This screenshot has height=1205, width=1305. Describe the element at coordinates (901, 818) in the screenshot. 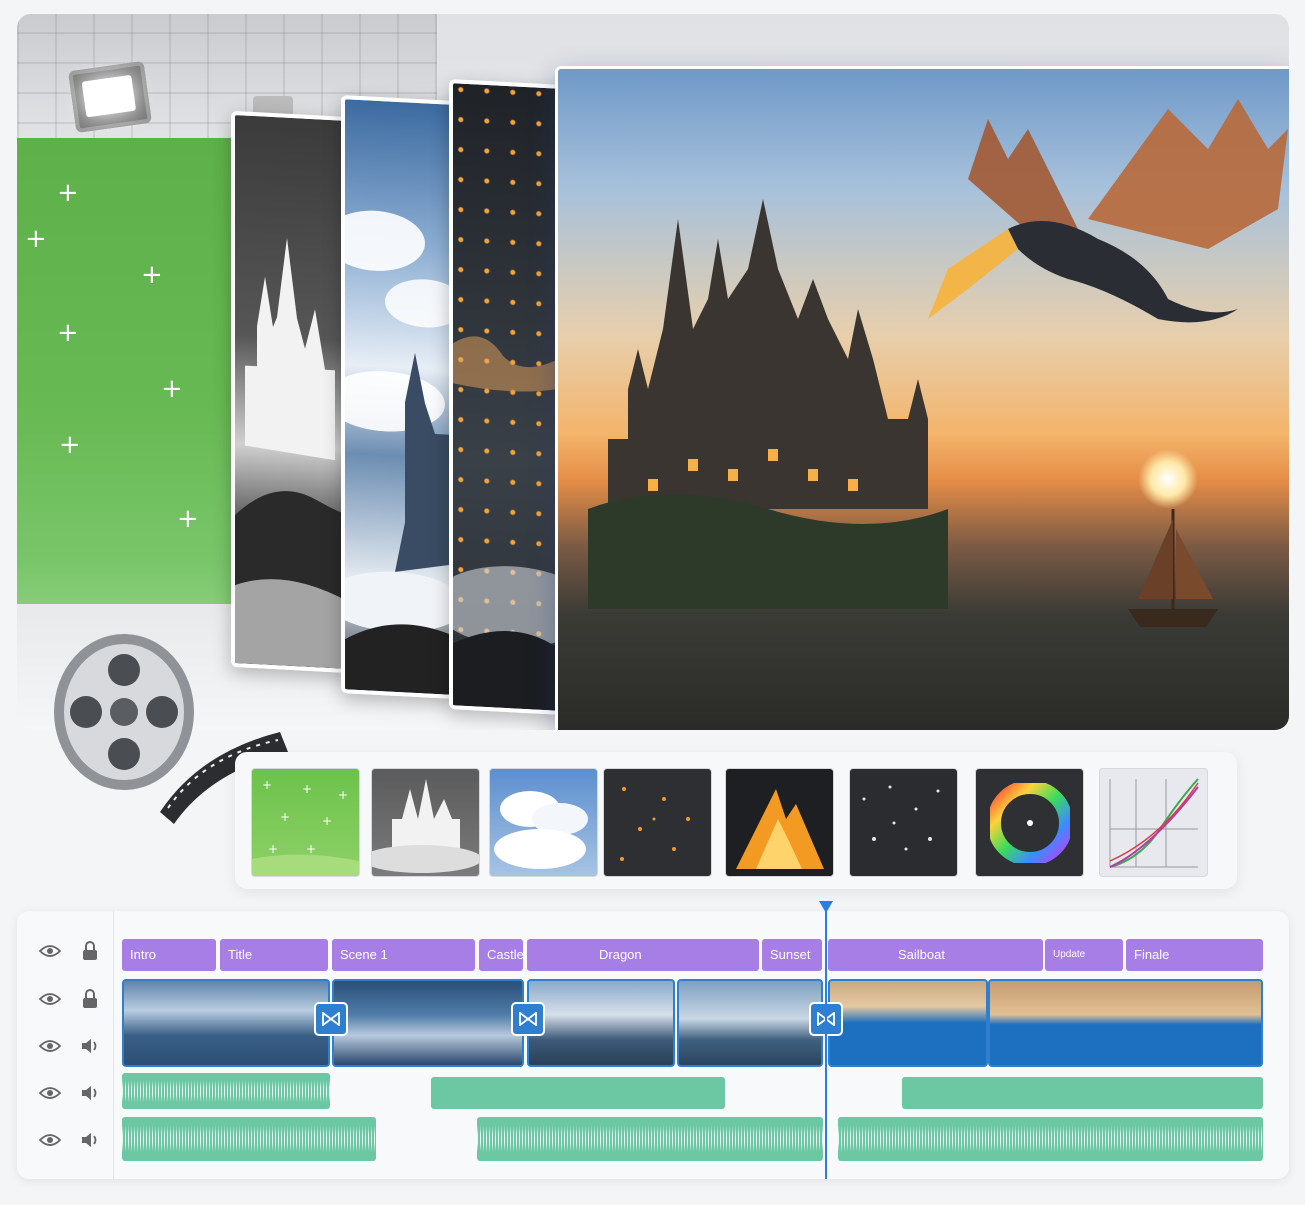

I see `sparkle-particles-icon` at that location.